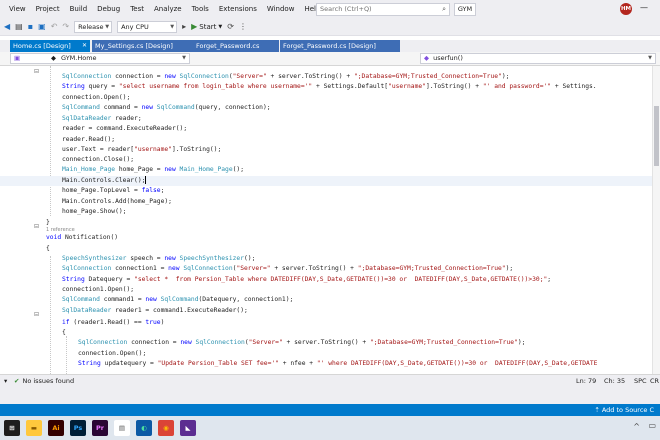 This screenshot has height=440, width=660. What do you see at coordinates (54, 27) in the screenshot?
I see `undo-icon: ↶` at bounding box center [54, 27].